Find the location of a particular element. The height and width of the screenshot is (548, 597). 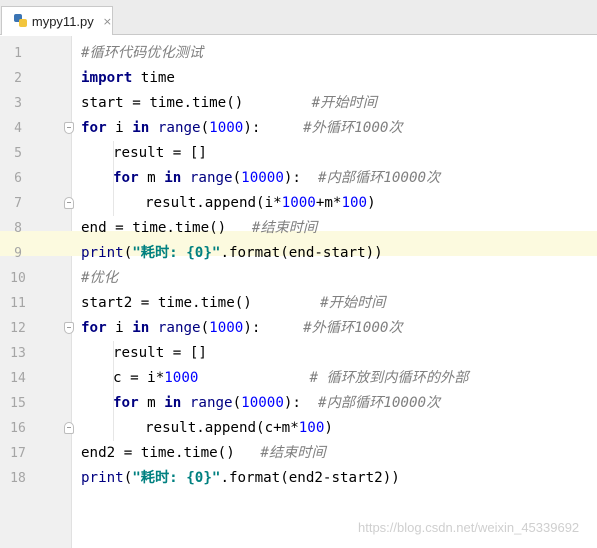

code-line: 11 start2 = time.time() #开始时间 is located at coordinates (298, 303).